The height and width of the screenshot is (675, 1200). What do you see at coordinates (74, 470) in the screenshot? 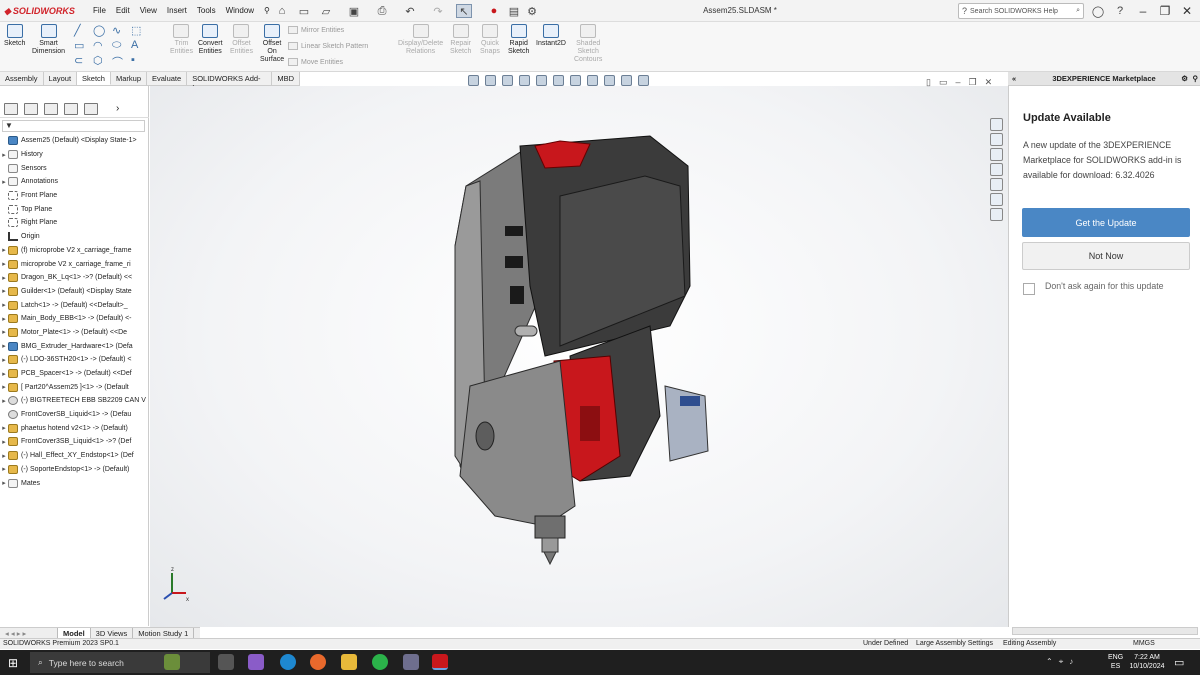
I see `tree-item: ▸ (-) SoporteEndstop<1> -> (Default)` at bounding box center [74, 470].